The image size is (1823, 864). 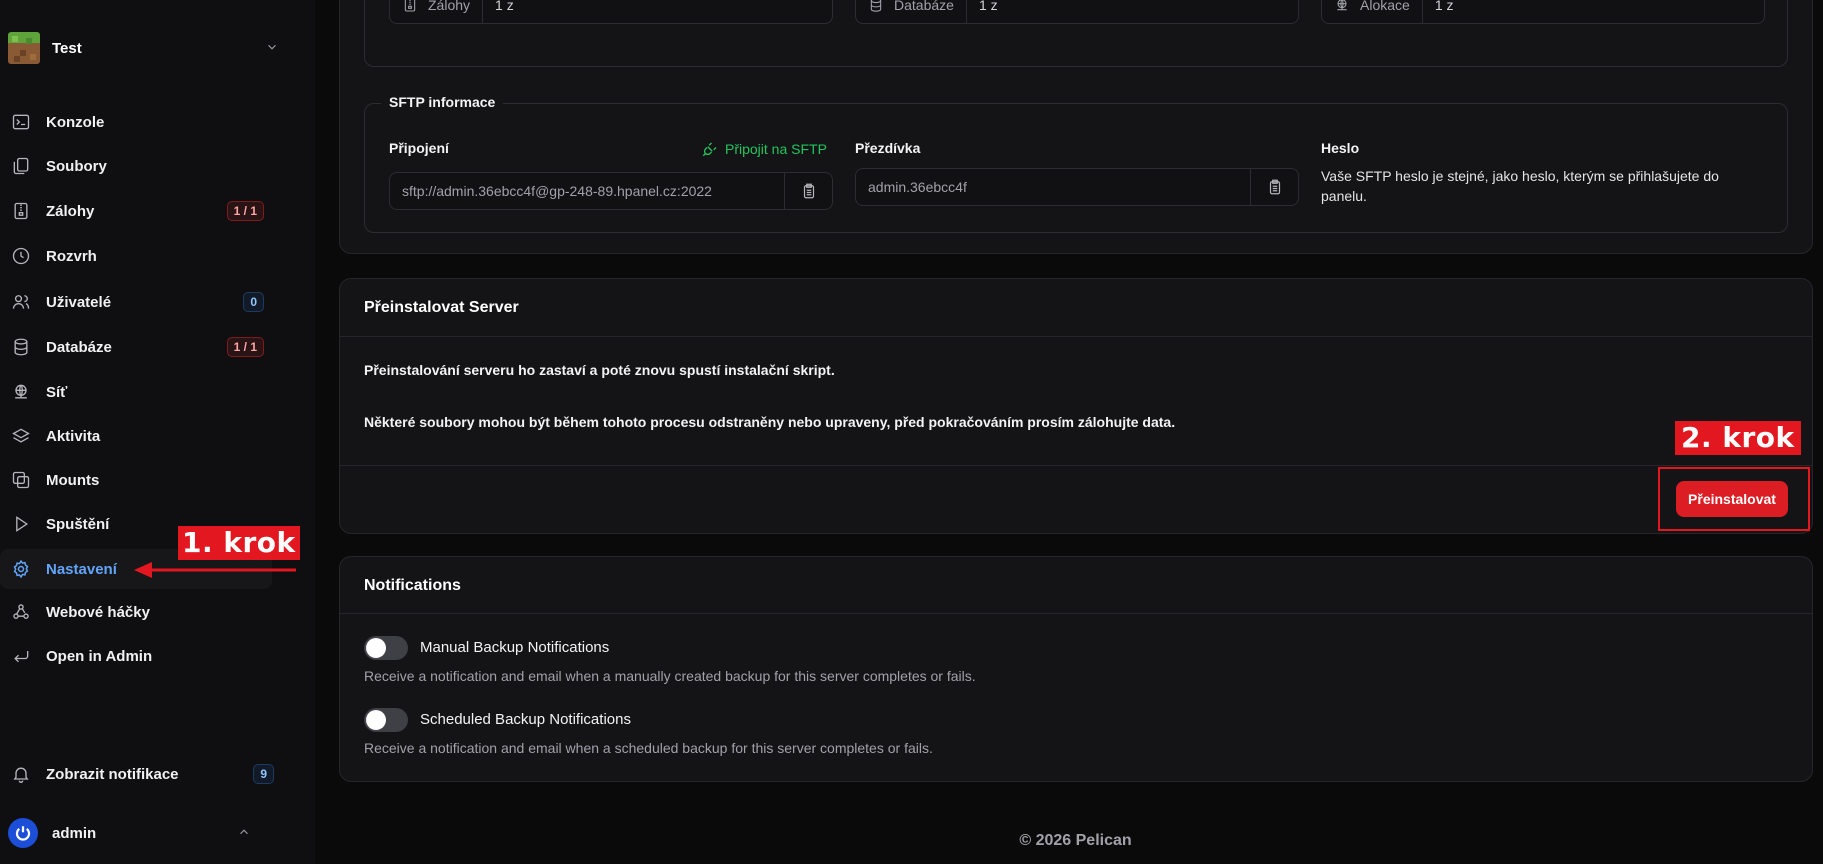 What do you see at coordinates (136, 392) in the screenshot?
I see `sidebar-item-sit: Síť` at bounding box center [136, 392].